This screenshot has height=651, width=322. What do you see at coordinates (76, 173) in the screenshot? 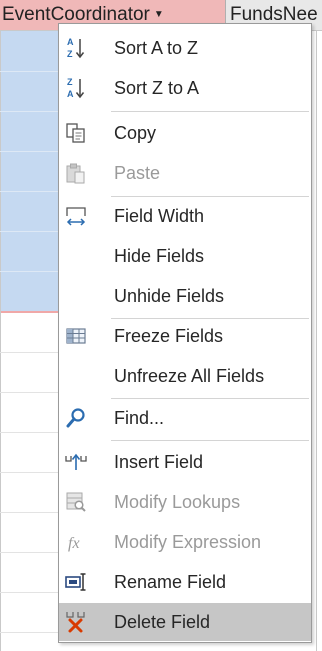
I see `paste-icon` at bounding box center [76, 173].